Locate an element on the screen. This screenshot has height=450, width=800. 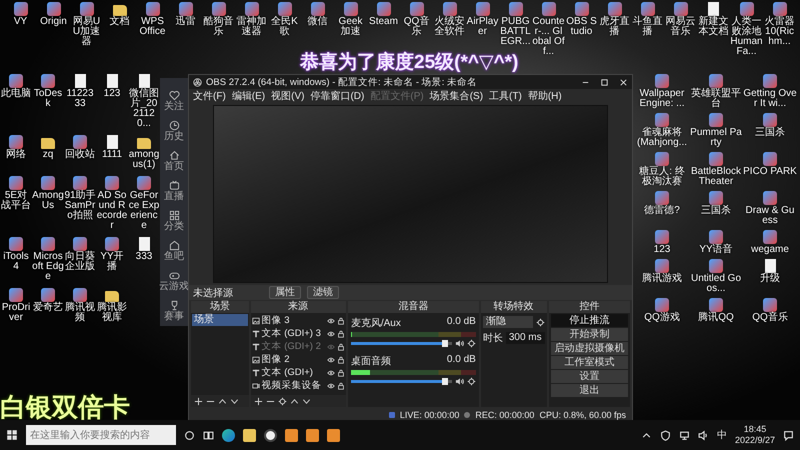
clock-date: 2022/9/27 is located at coordinates (754, 440).